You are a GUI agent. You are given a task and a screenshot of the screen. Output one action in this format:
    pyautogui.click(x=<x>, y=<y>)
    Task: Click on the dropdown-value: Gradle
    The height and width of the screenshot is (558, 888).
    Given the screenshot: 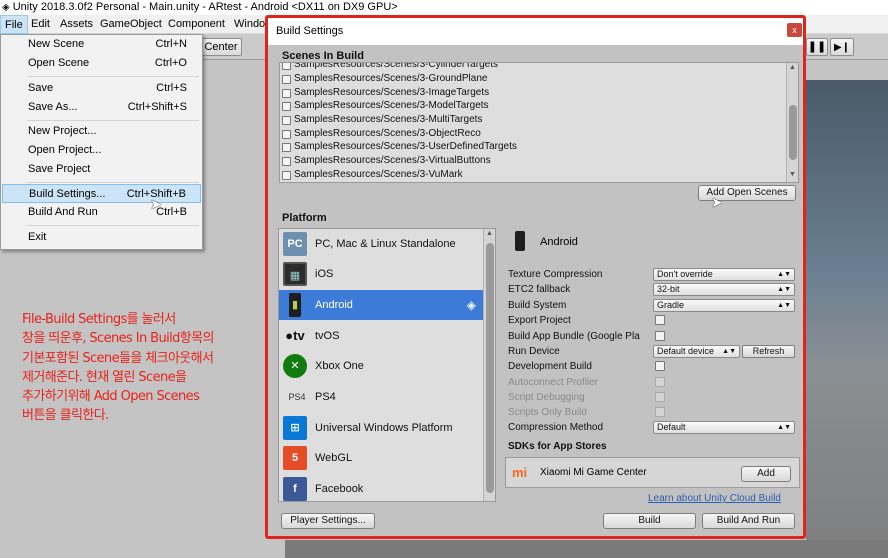 What is the action you would take?
    pyautogui.click(x=671, y=305)
    